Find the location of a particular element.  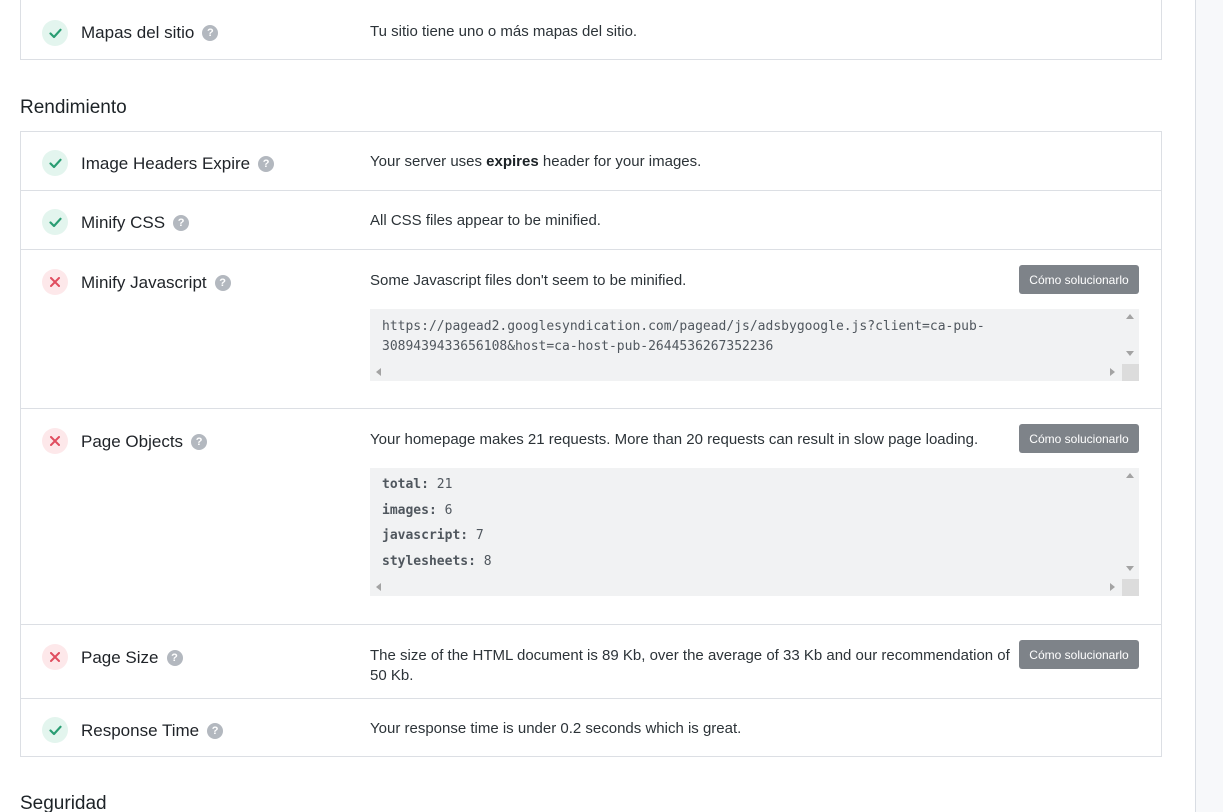

right-gutter is located at coordinates (1209, 406).